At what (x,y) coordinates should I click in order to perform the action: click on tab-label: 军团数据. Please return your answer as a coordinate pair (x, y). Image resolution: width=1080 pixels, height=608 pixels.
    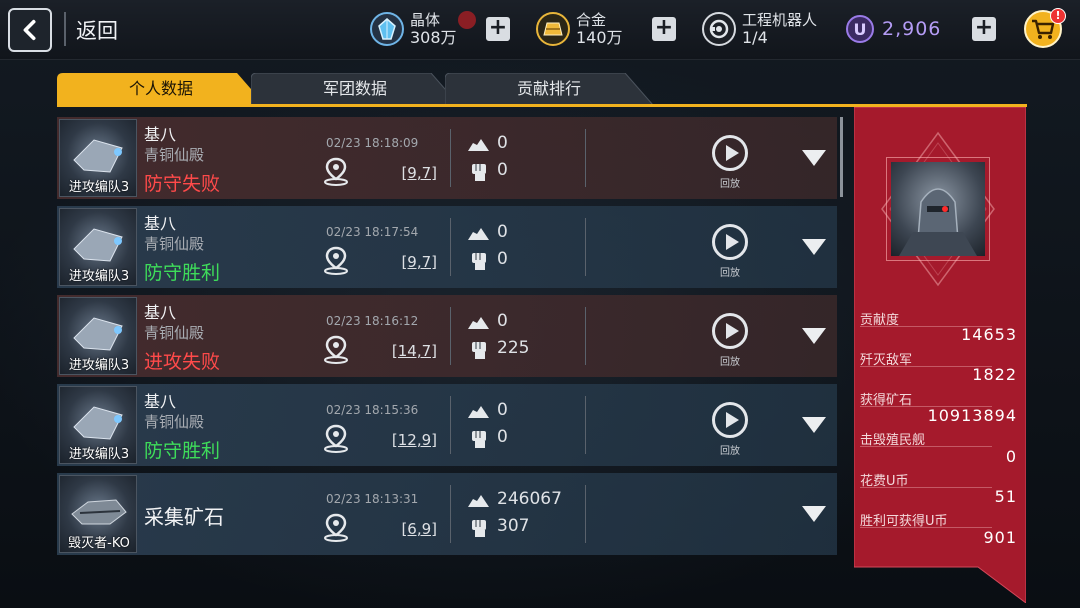
    Looking at the image, I should click on (354, 88).